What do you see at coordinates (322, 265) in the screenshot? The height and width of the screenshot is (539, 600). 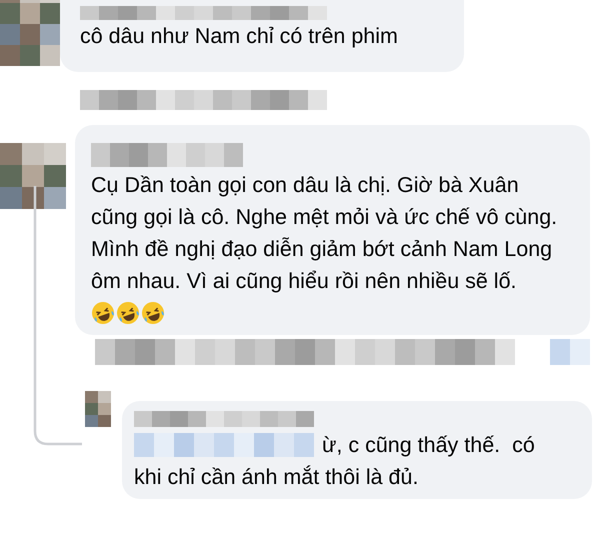 I see `comment-text: Mình đề nghị đạo diễn giảm bớt cảnh Nam Long ôm nhau. Vì ai cũng hiểu rồi nên nhiều sẽ lố.` at bounding box center [322, 265].